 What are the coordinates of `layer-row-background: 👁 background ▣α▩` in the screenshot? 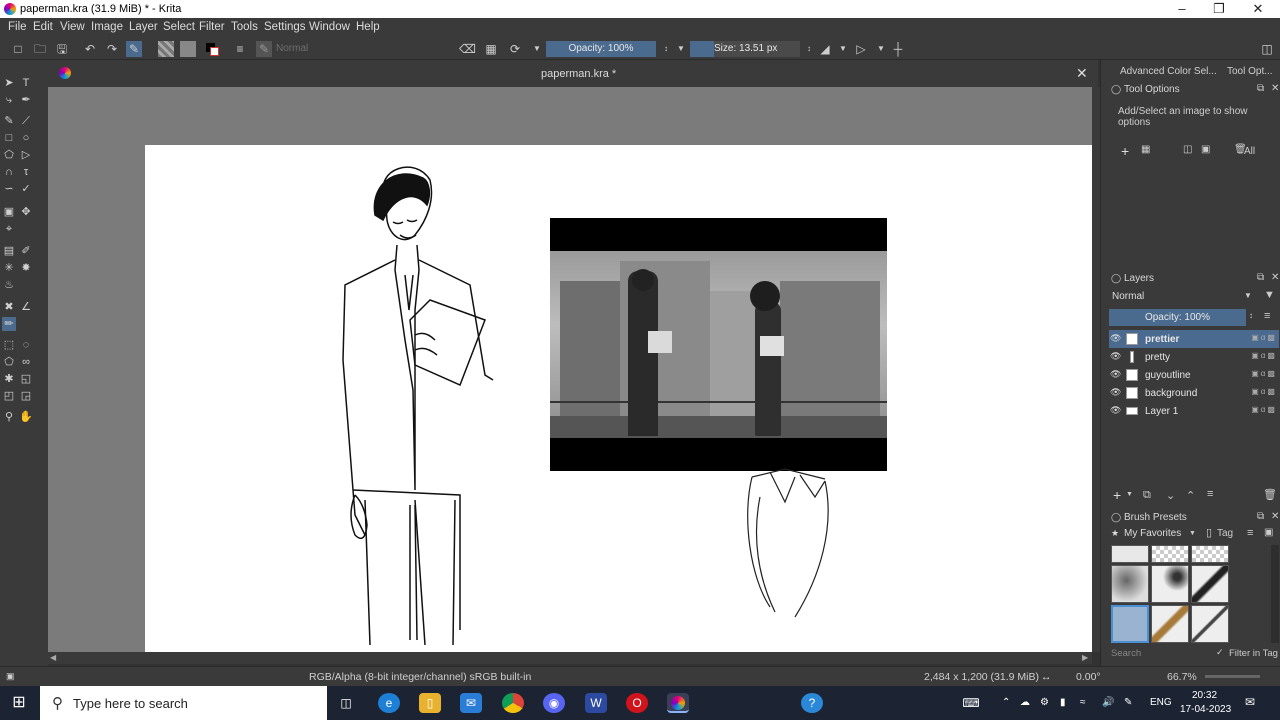 It's located at (1194, 393).